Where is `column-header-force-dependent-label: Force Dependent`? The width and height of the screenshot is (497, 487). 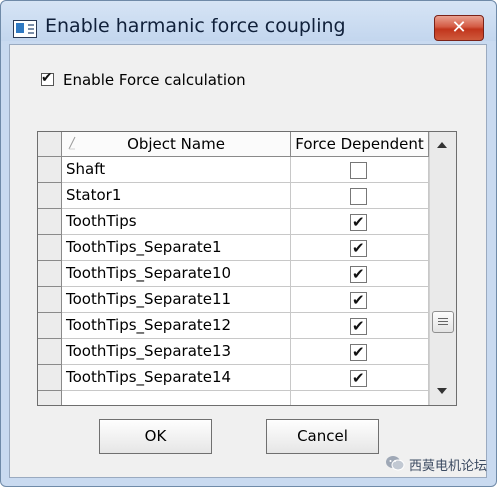 column-header-force-dependent-label: Force Dependent is located at coordinates (359, 144).